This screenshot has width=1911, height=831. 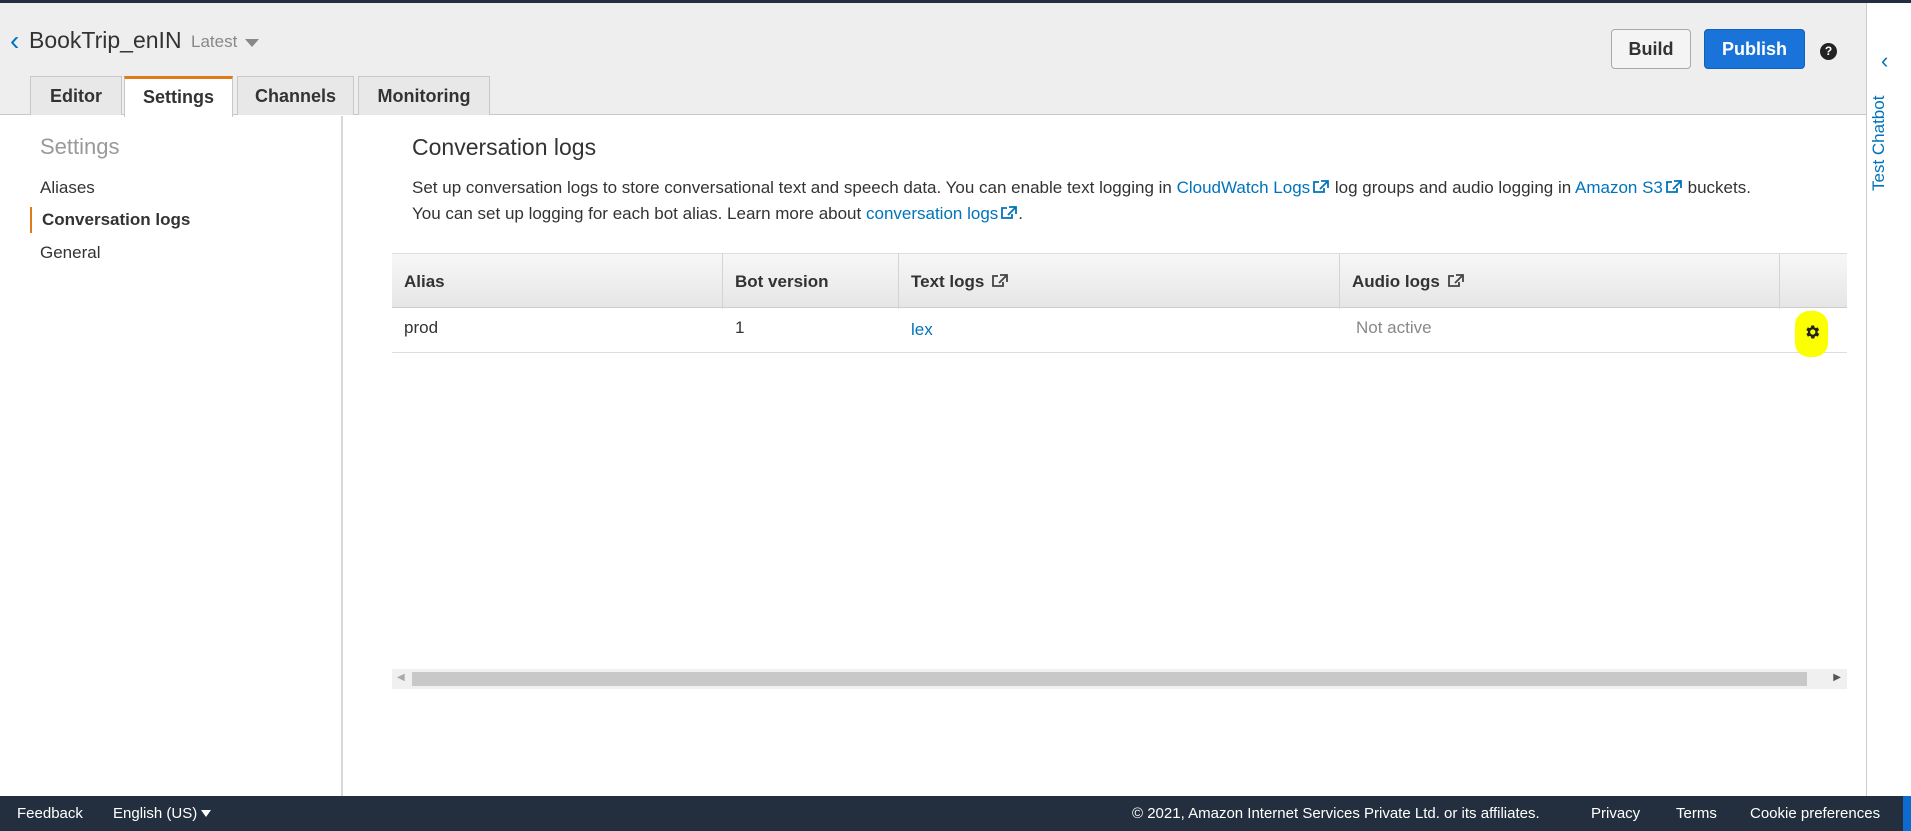 I want to click on desc-text: buckets., so click(x=1719, y=187).